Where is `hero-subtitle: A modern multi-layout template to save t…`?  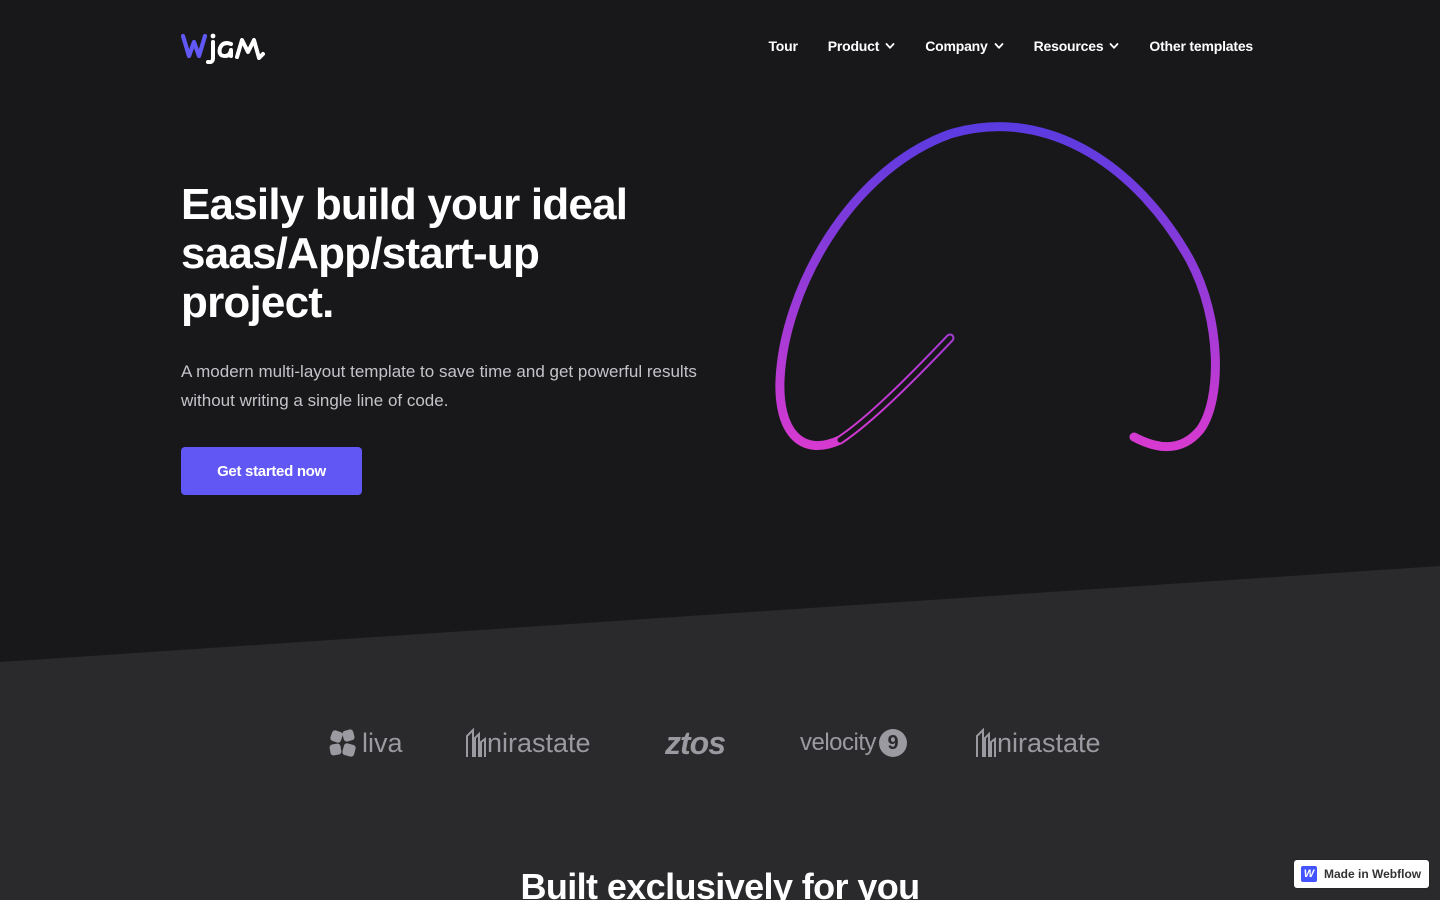 hero-subtitle: A modern multi-layout template to save t… is located at coordinates (439, 386).